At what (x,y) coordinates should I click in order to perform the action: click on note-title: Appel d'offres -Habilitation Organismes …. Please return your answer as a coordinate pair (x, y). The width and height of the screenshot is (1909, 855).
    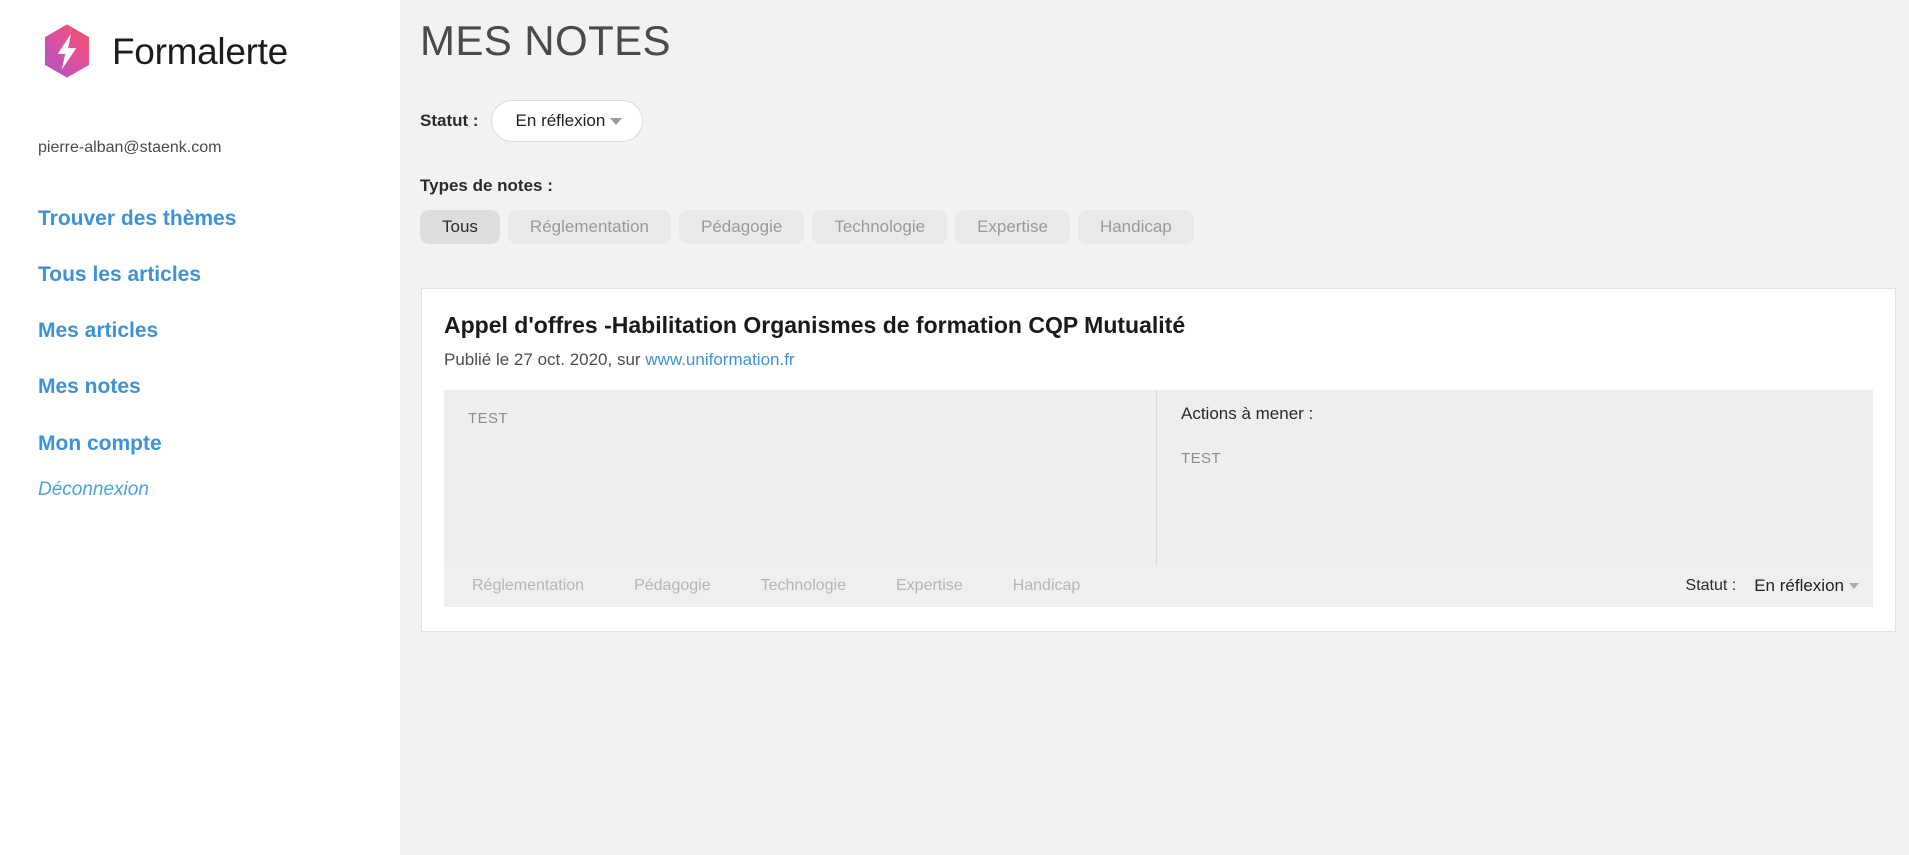
    Looking at the image, I should click on (815, 325).